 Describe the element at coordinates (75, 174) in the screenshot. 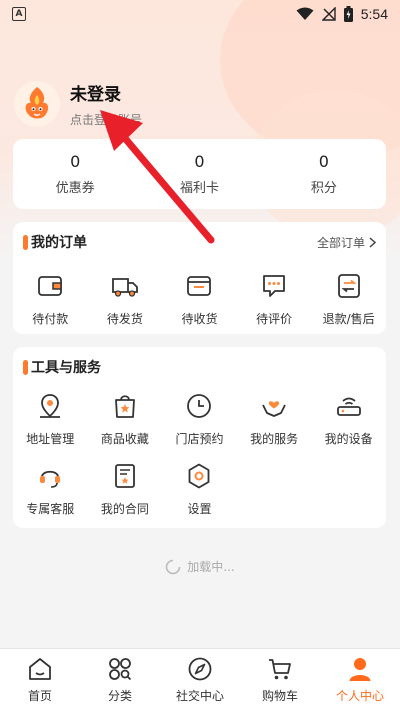

I see `coupon-stat: 0 优惠券` at that location.